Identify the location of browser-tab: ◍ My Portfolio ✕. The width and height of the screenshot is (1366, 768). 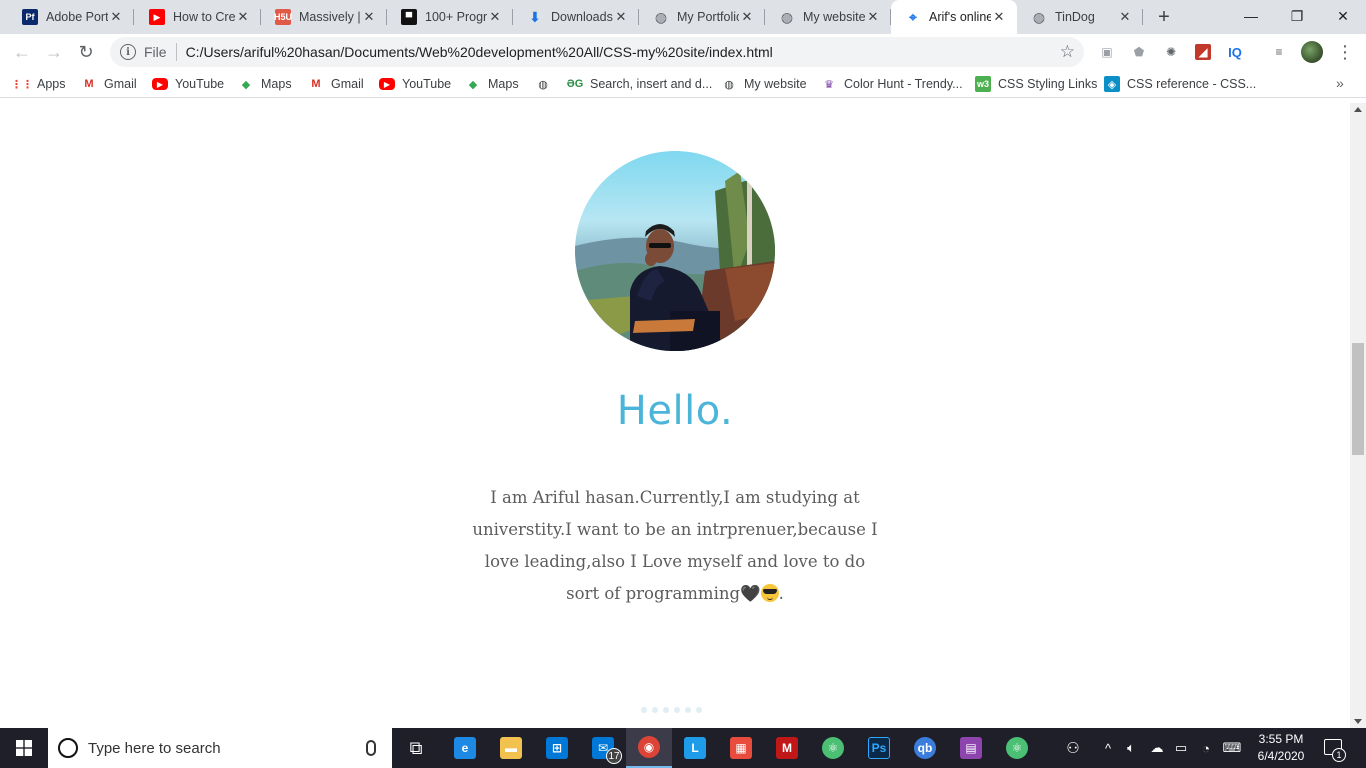
(702, 17).